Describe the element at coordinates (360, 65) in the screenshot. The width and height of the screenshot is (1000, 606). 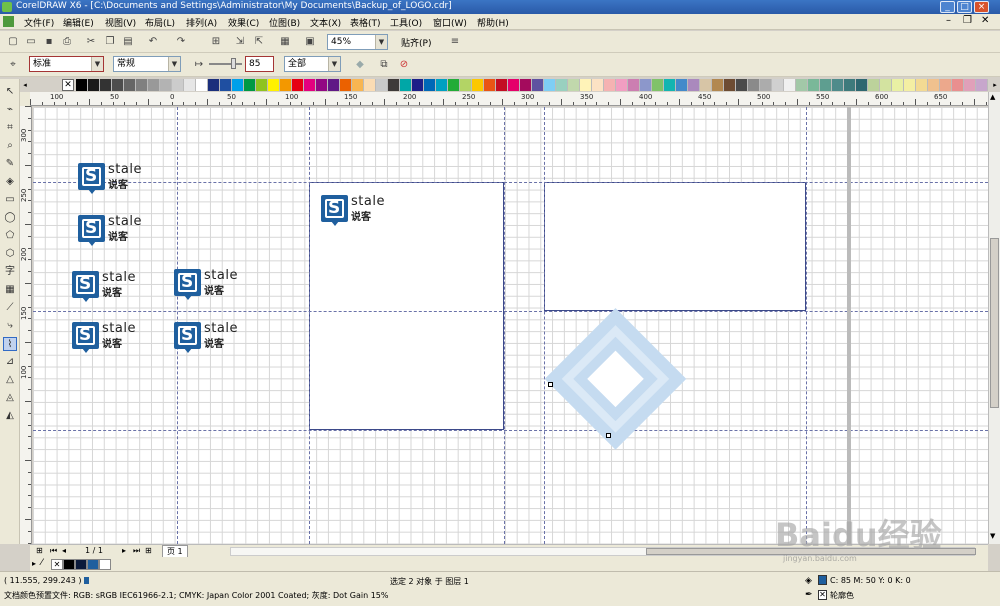
I see `transparency-icon: ◆` at that location.